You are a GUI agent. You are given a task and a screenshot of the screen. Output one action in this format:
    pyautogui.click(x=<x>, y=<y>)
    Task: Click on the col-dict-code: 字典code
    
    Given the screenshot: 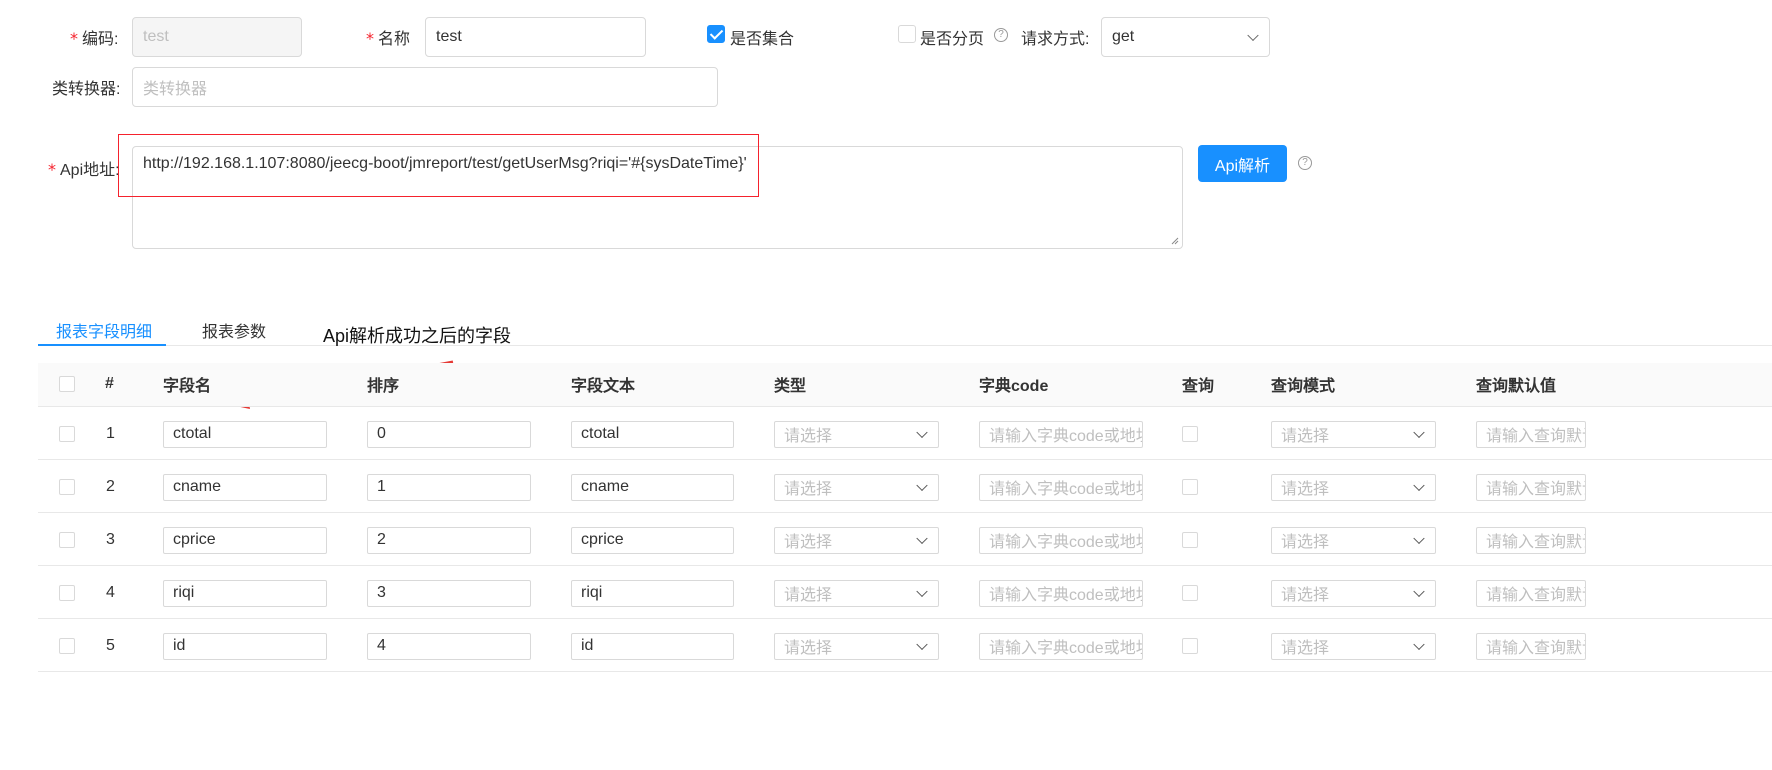 What is the action you would take?
    pyautogui.click(x=1014, y=386)
    